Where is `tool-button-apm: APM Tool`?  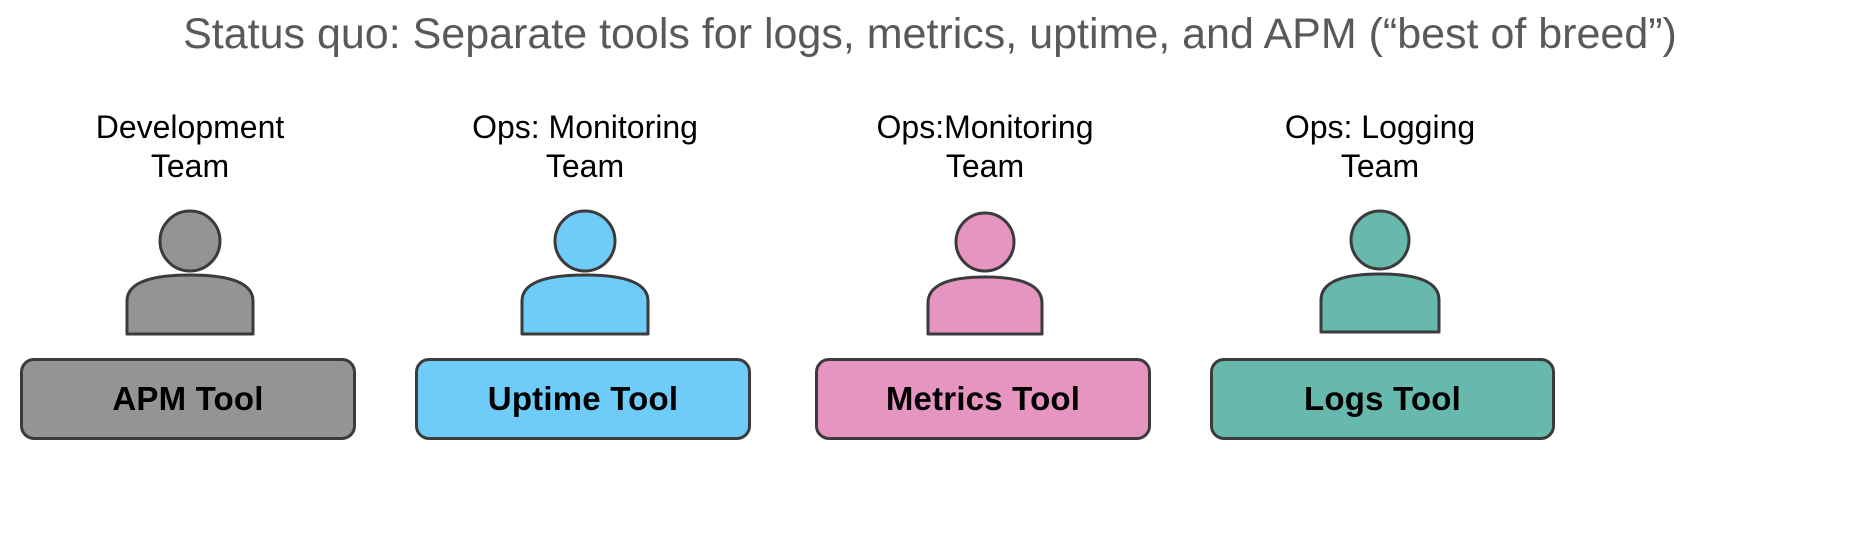
tool-button-apm: APM Tool is located at coordinates (188, 399).